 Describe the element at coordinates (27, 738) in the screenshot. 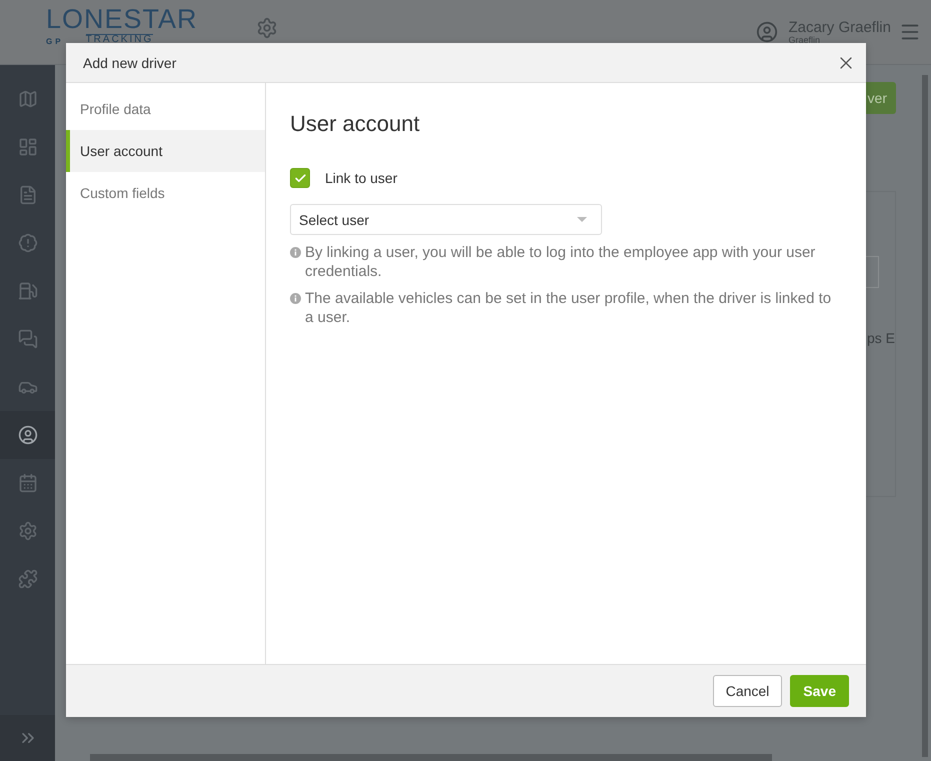

I see `sidebar-footer` at that location.